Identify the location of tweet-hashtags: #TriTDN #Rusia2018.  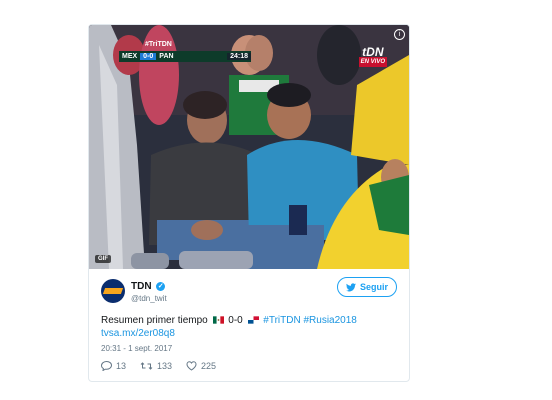
(310, 320).